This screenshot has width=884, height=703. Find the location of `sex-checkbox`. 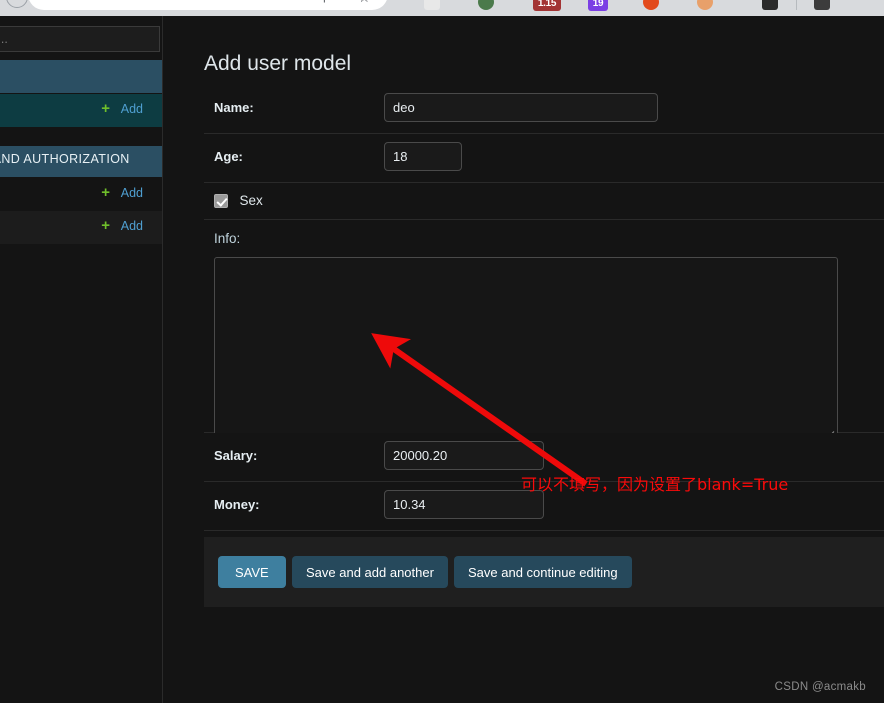

sex-checkbox is located at coordinates (221, 200).